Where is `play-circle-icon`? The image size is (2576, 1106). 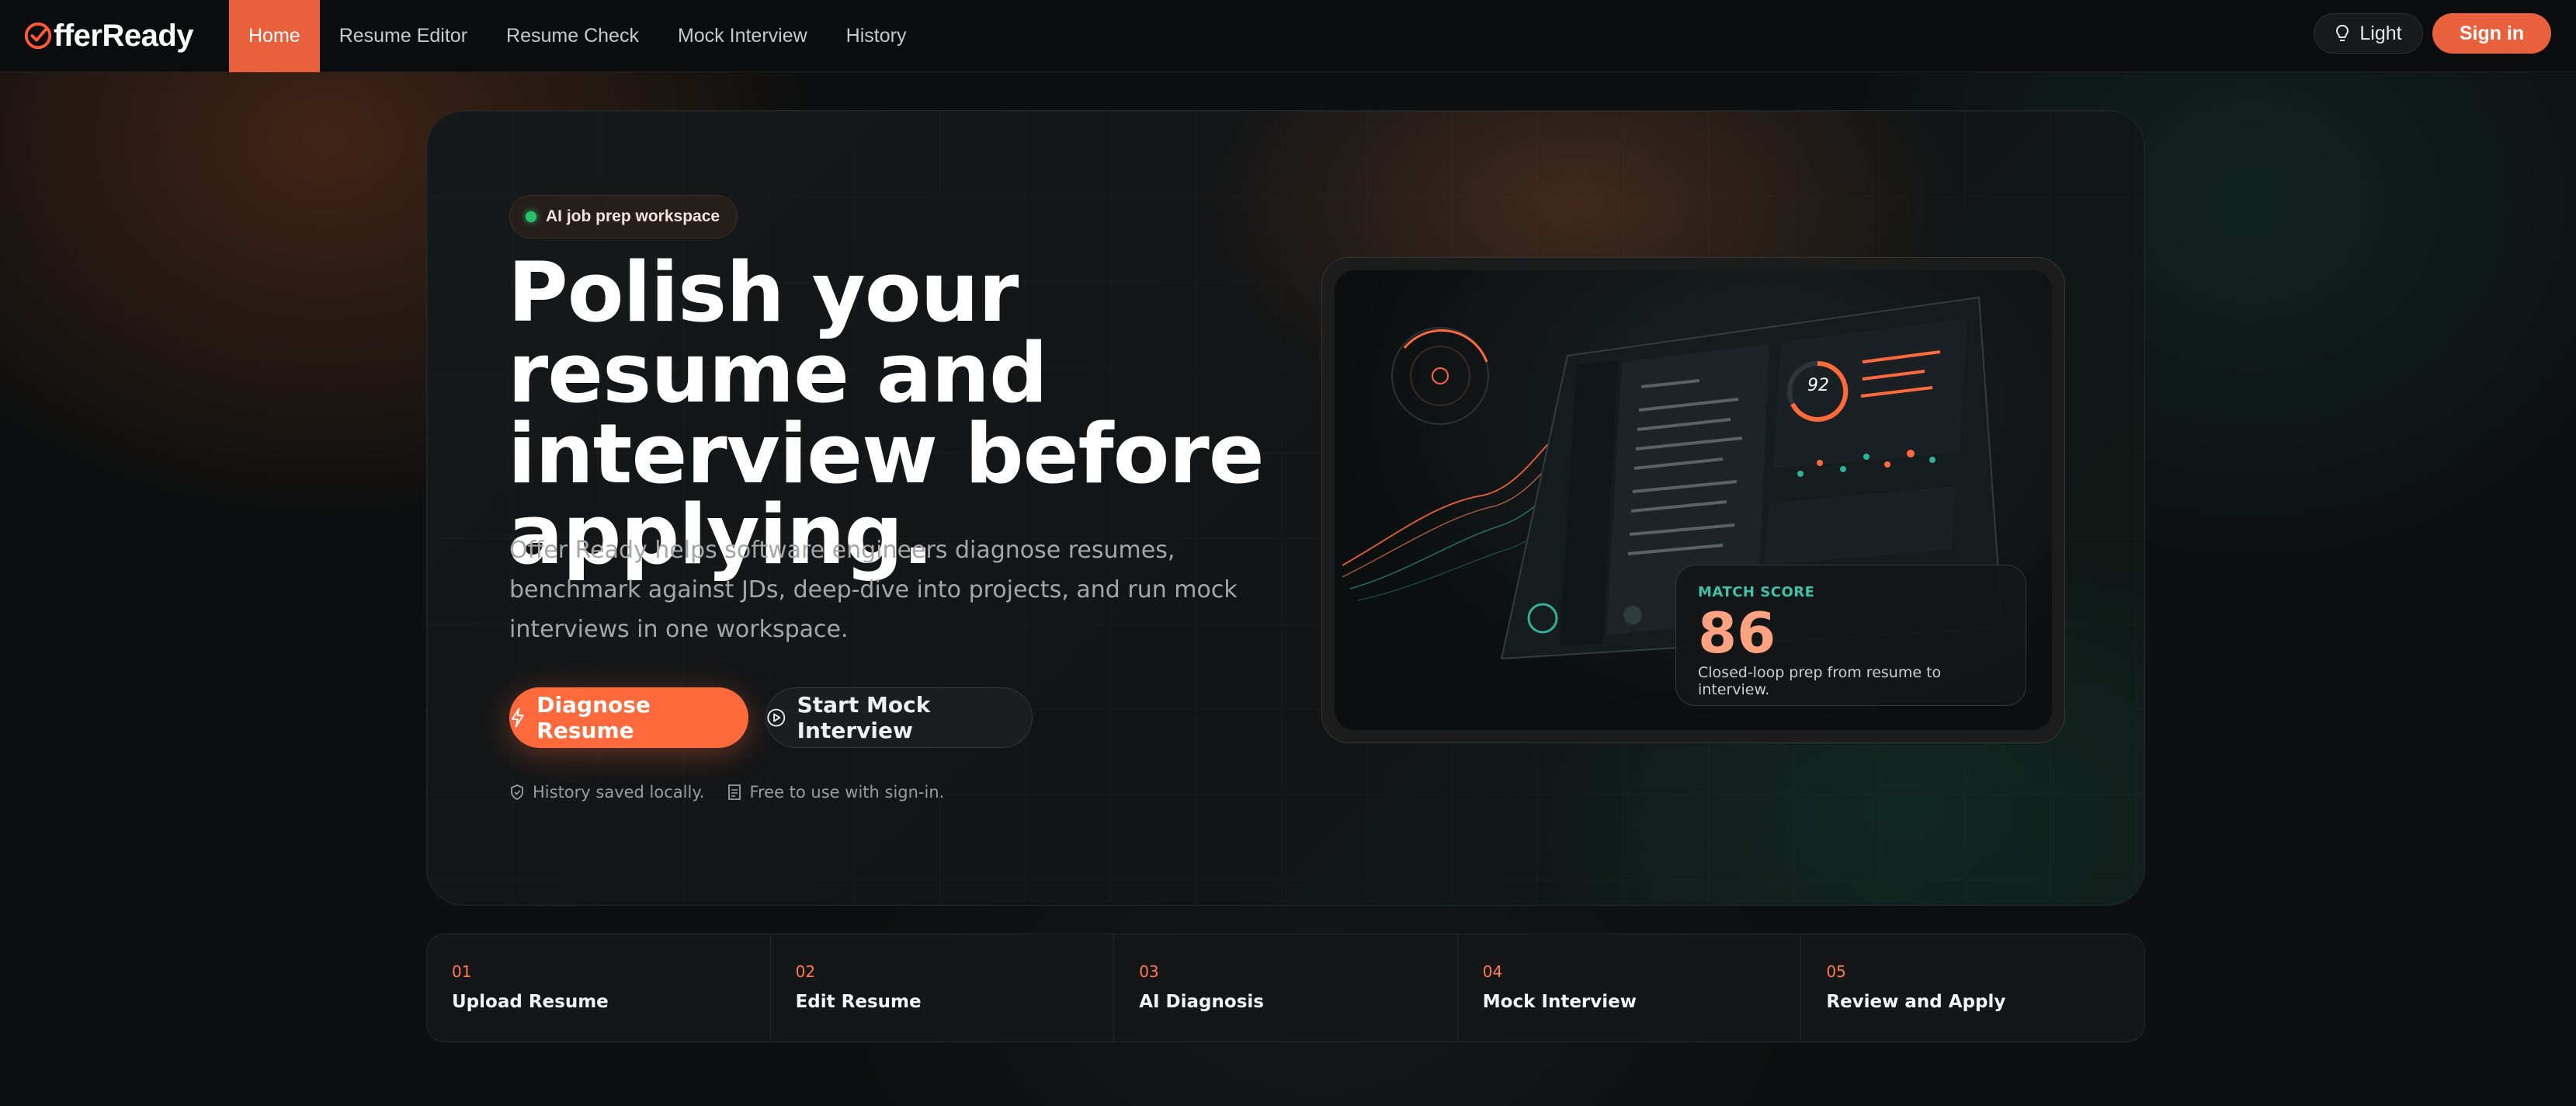
play-circle-icon is located at coordinates (776, 717).